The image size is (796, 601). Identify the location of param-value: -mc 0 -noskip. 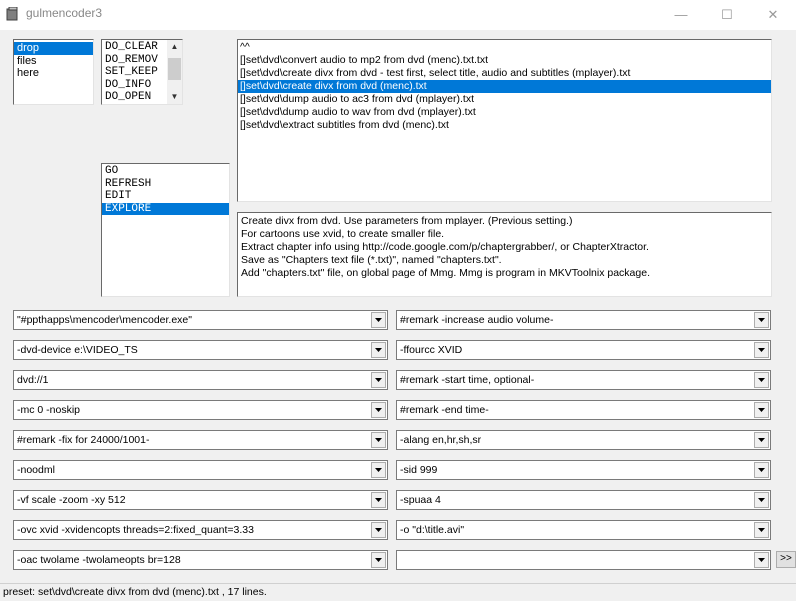
(49, 410).